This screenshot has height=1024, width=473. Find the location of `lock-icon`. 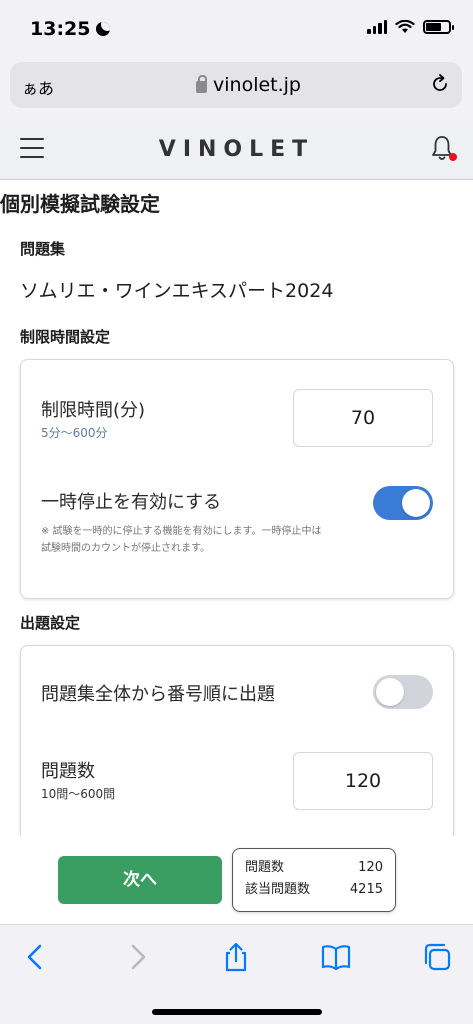

lock-icon is located at coordinates (201, 84).